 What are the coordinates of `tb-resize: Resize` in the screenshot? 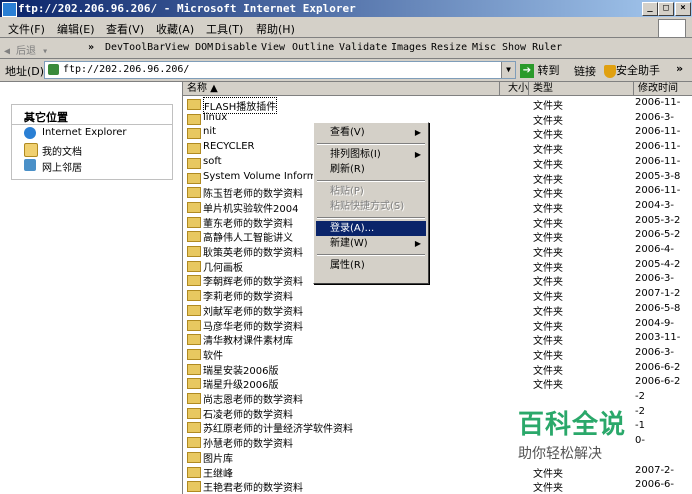 It's located at (449, 47).